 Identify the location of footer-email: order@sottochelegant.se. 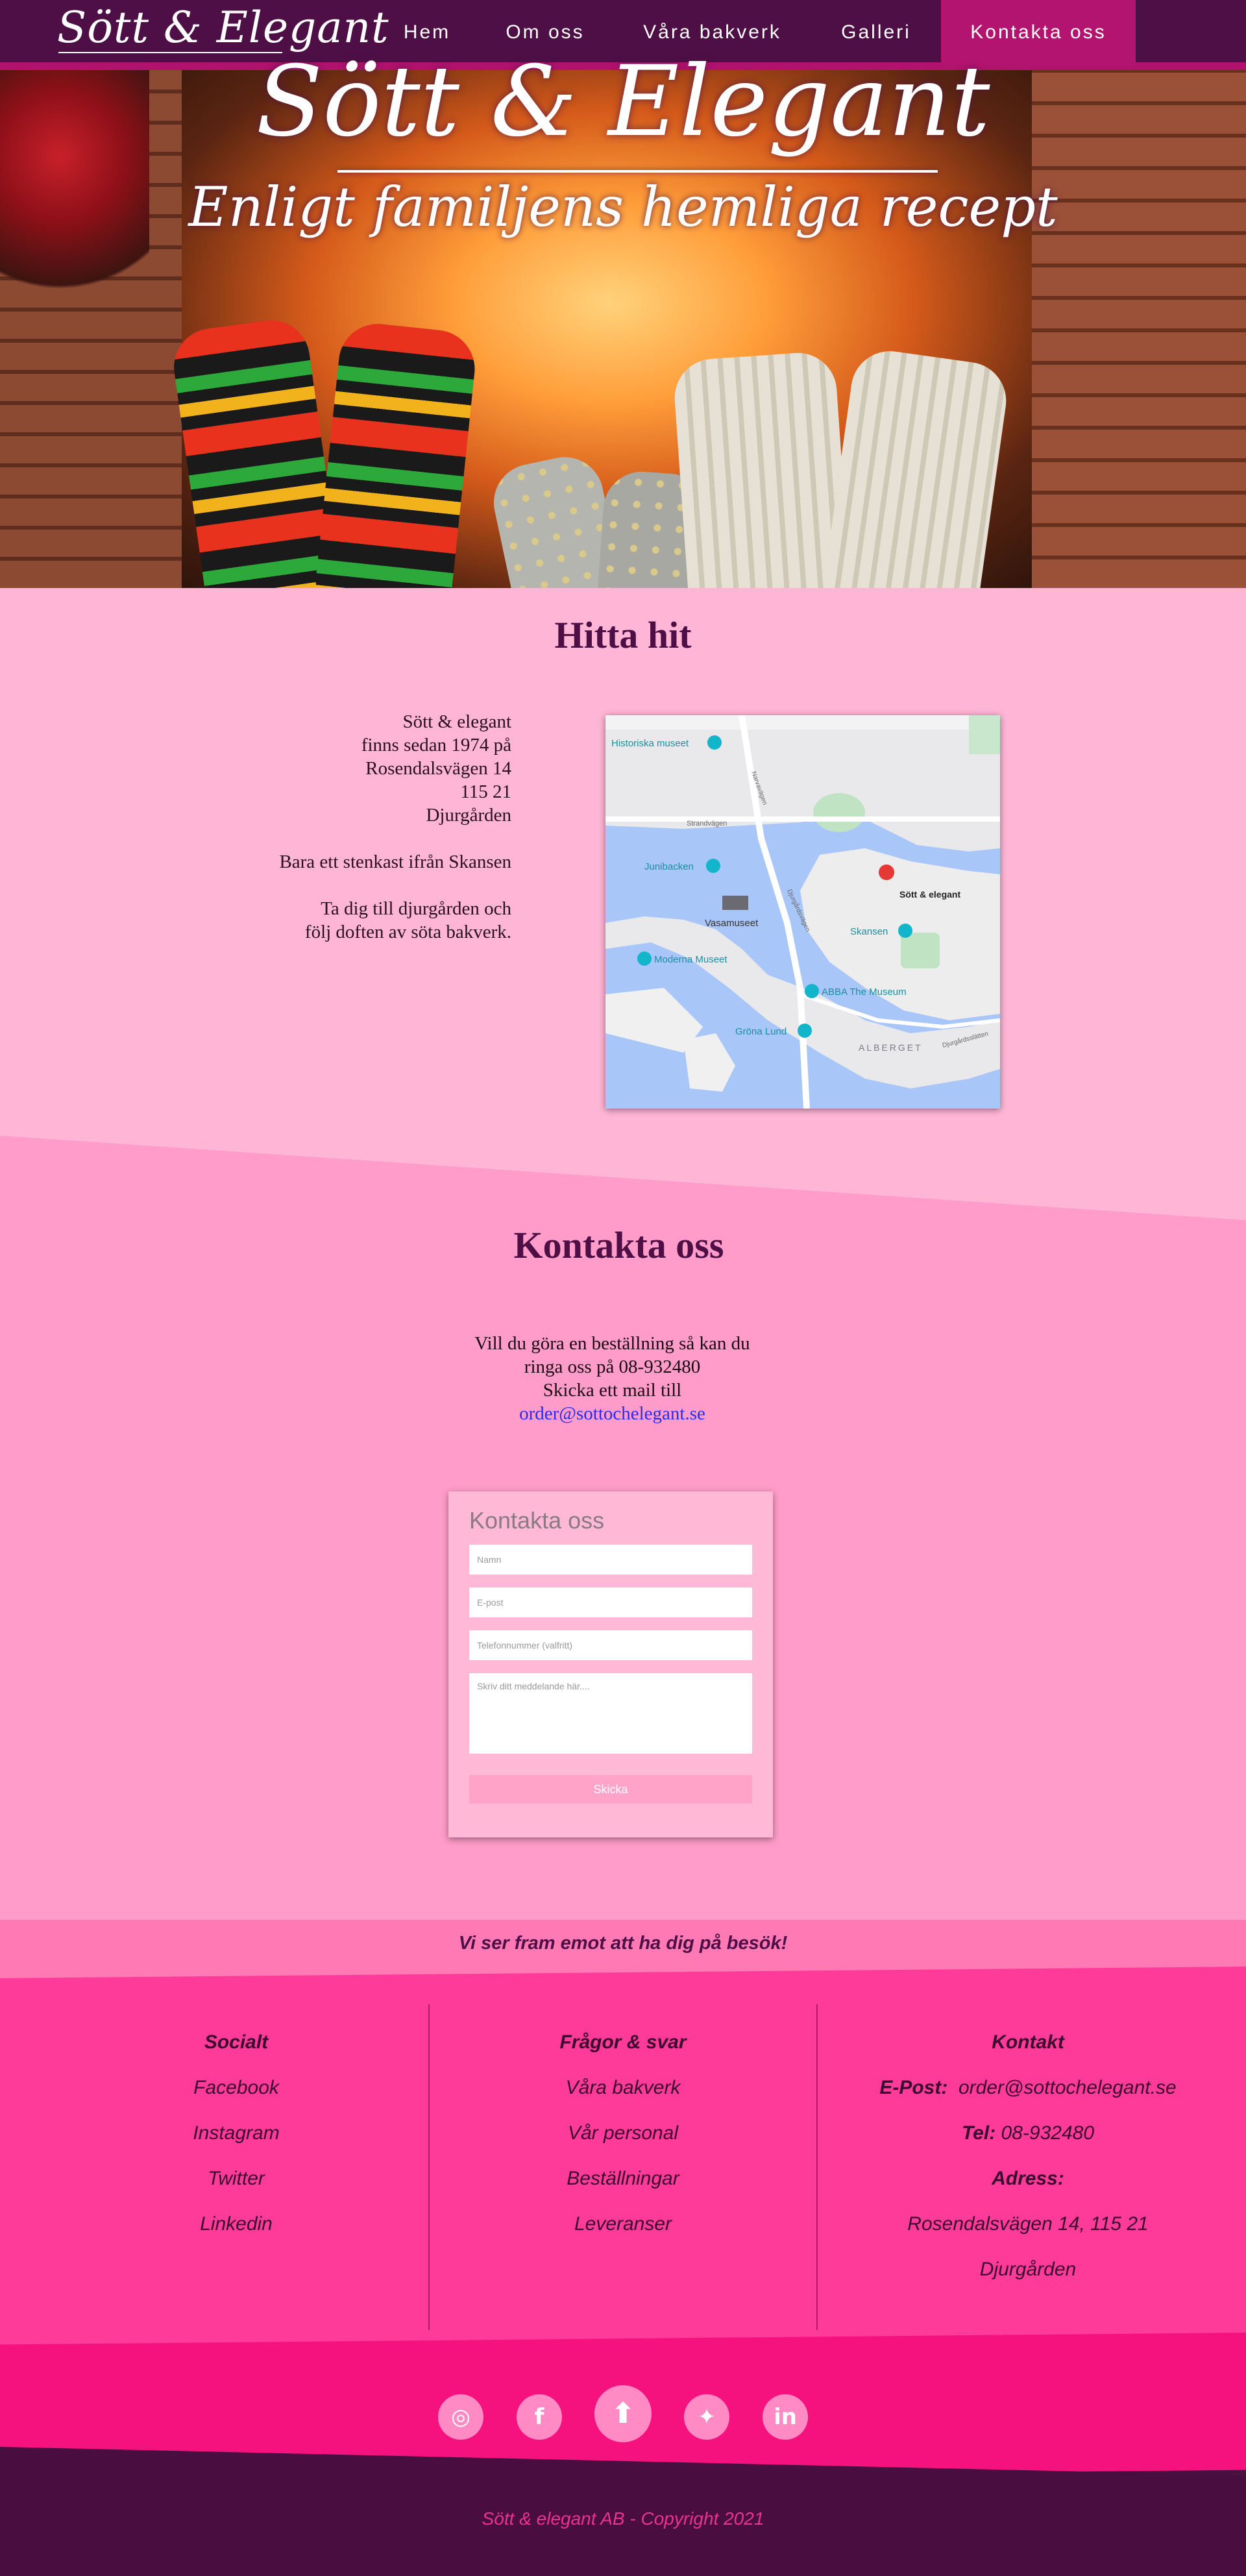
(1068, 2087).